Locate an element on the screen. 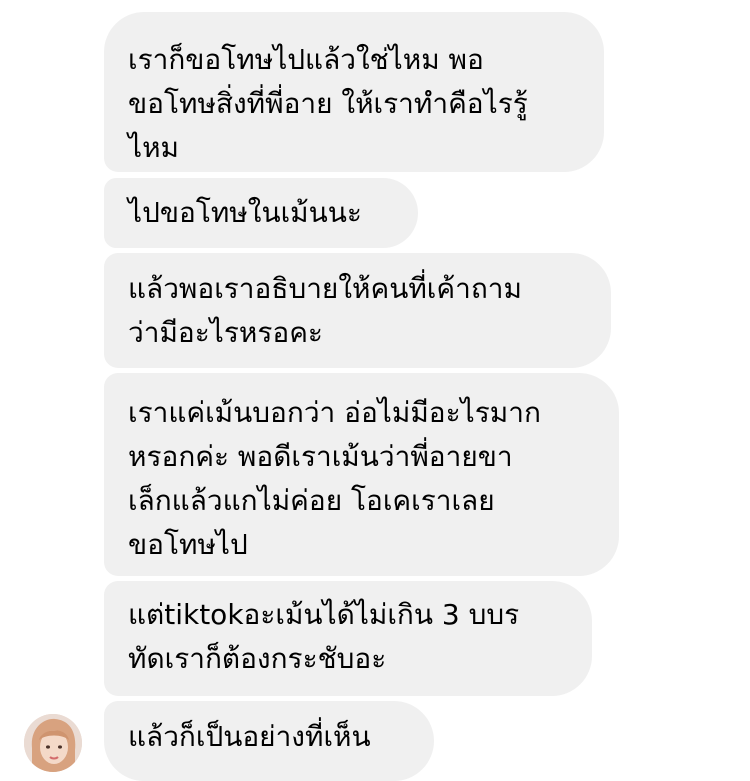 The width and height of the screenshot is (750, 781). avatar-image is located at coordinates (53, 743).